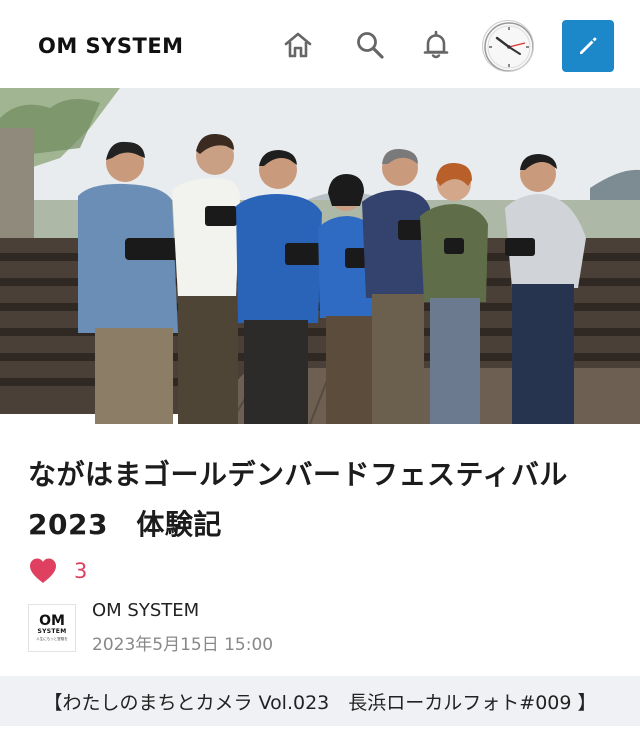  Describe the element at coordinates (145, 610) in the screenshot. I see `author-name: OM SYSTEM` at that location.